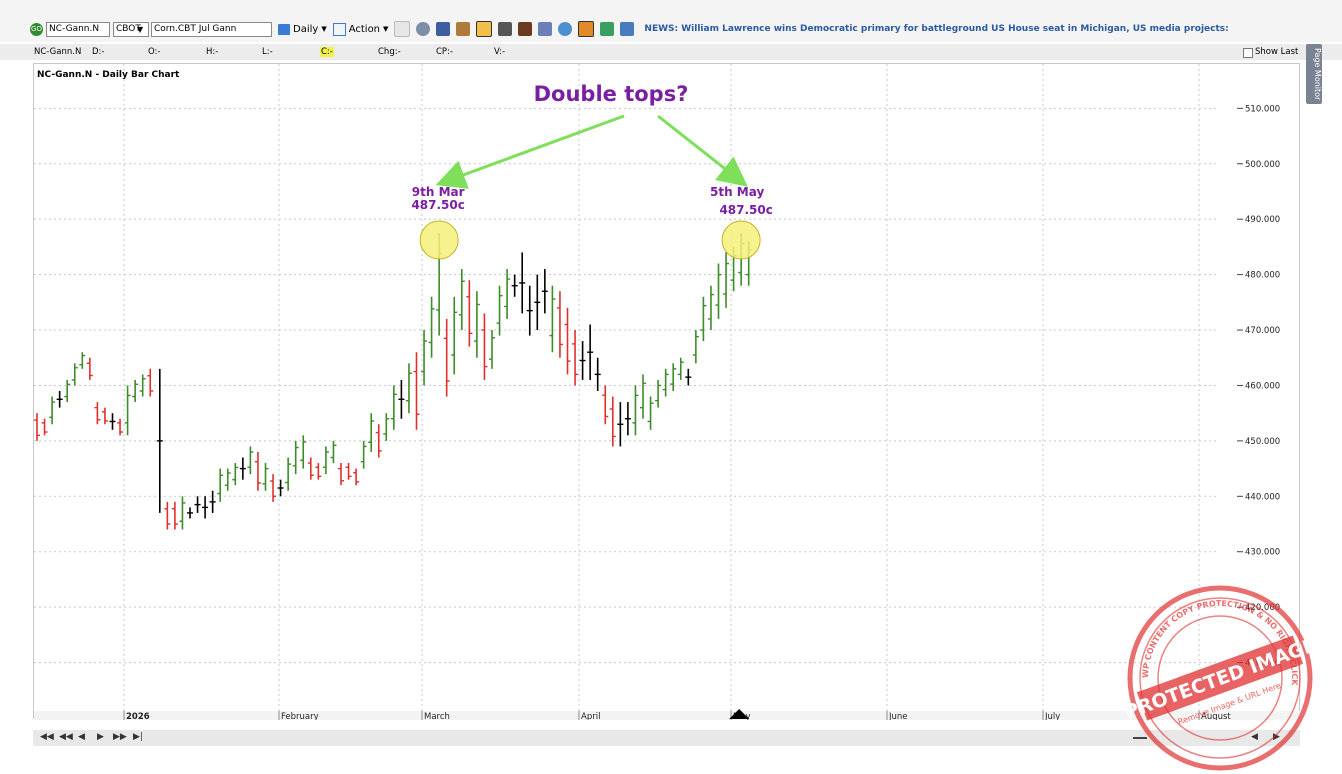 This screenshot has width=1342, height=774. What do you see at coordinates (463, 29) in the screenshot?
I see `tools-icon` at bounding box center [463, 29].